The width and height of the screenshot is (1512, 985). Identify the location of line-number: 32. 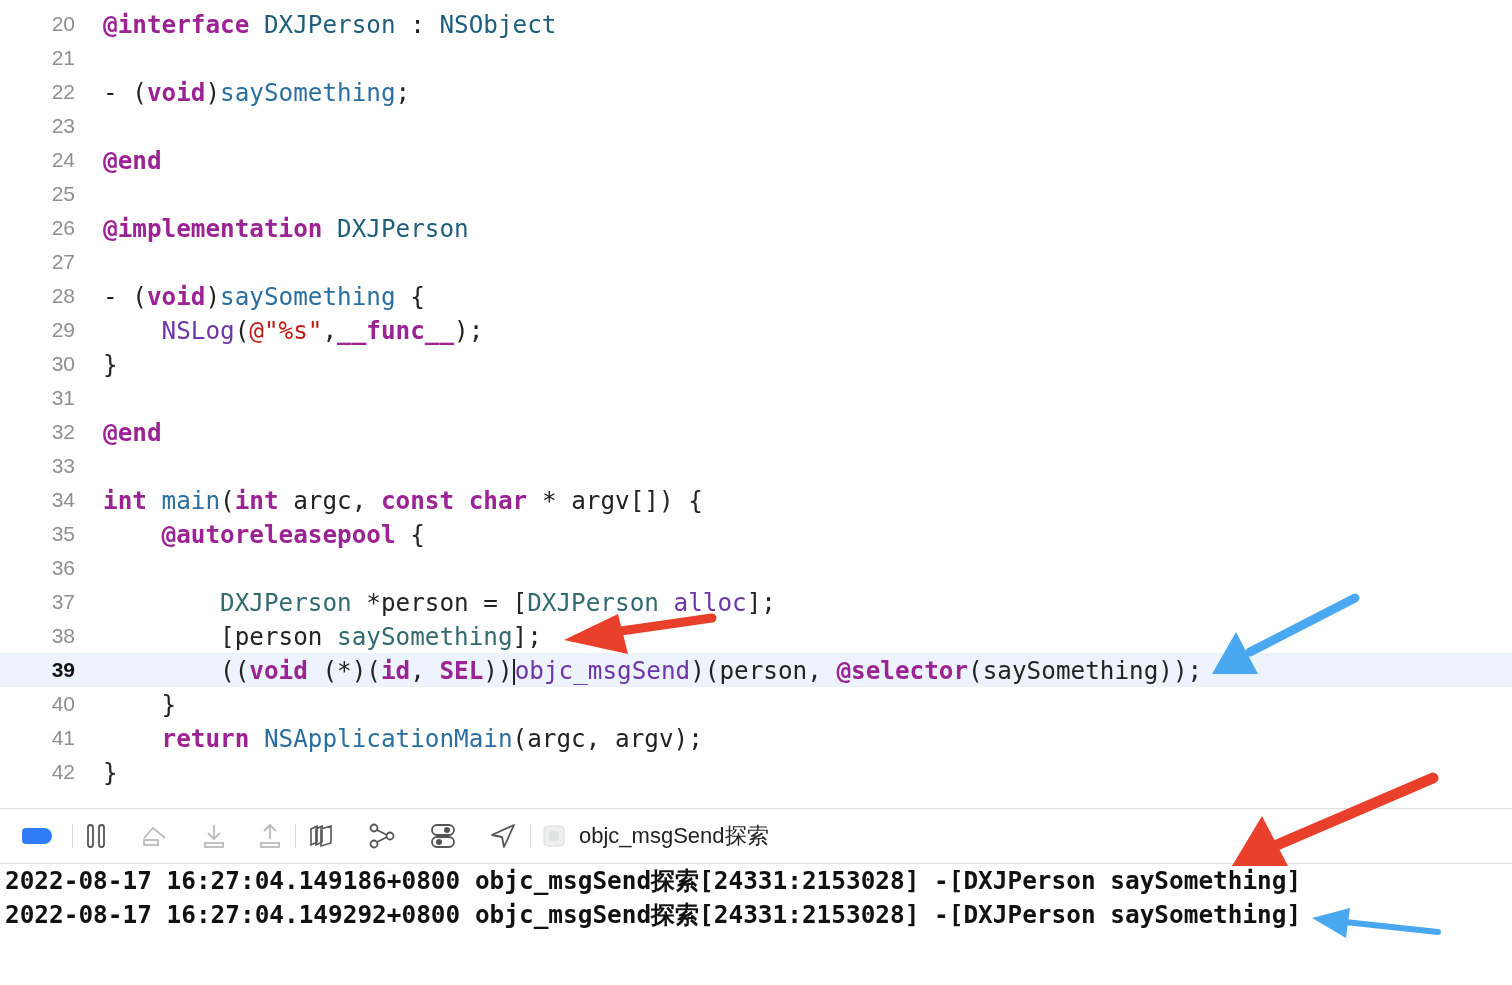
(62, 432).